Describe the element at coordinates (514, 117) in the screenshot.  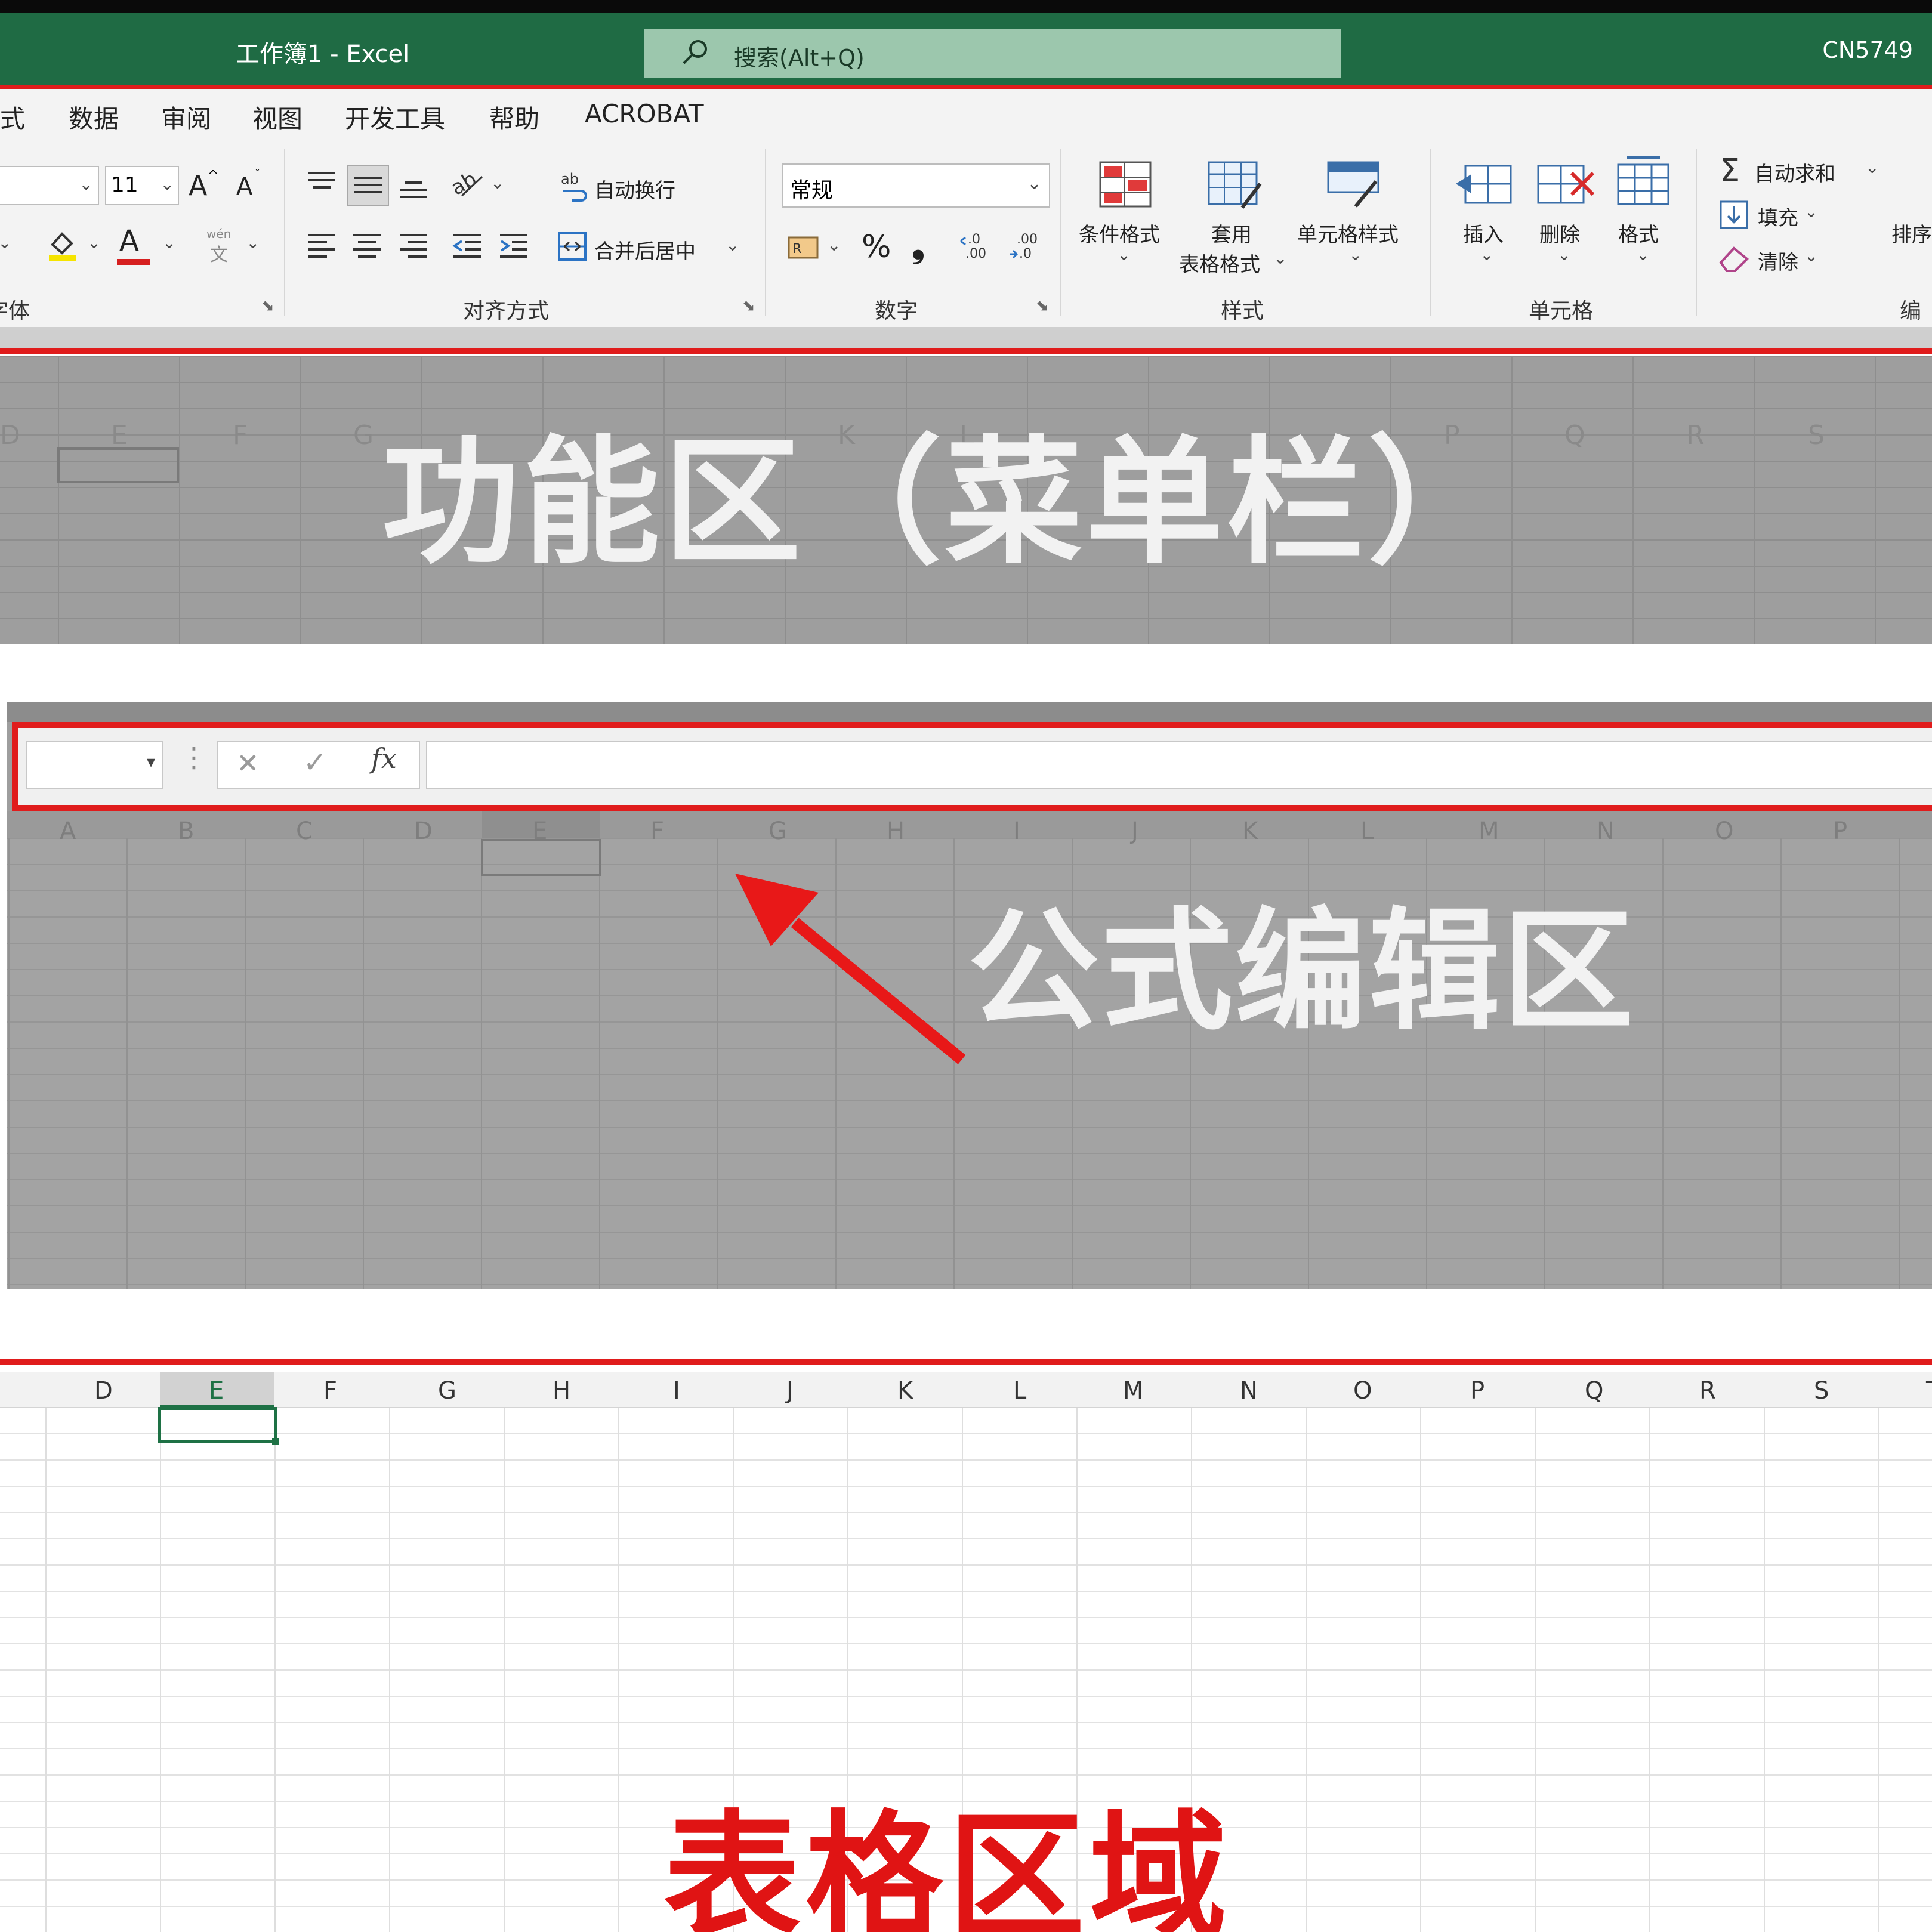
I see `tab-help: 帮助` at that location.